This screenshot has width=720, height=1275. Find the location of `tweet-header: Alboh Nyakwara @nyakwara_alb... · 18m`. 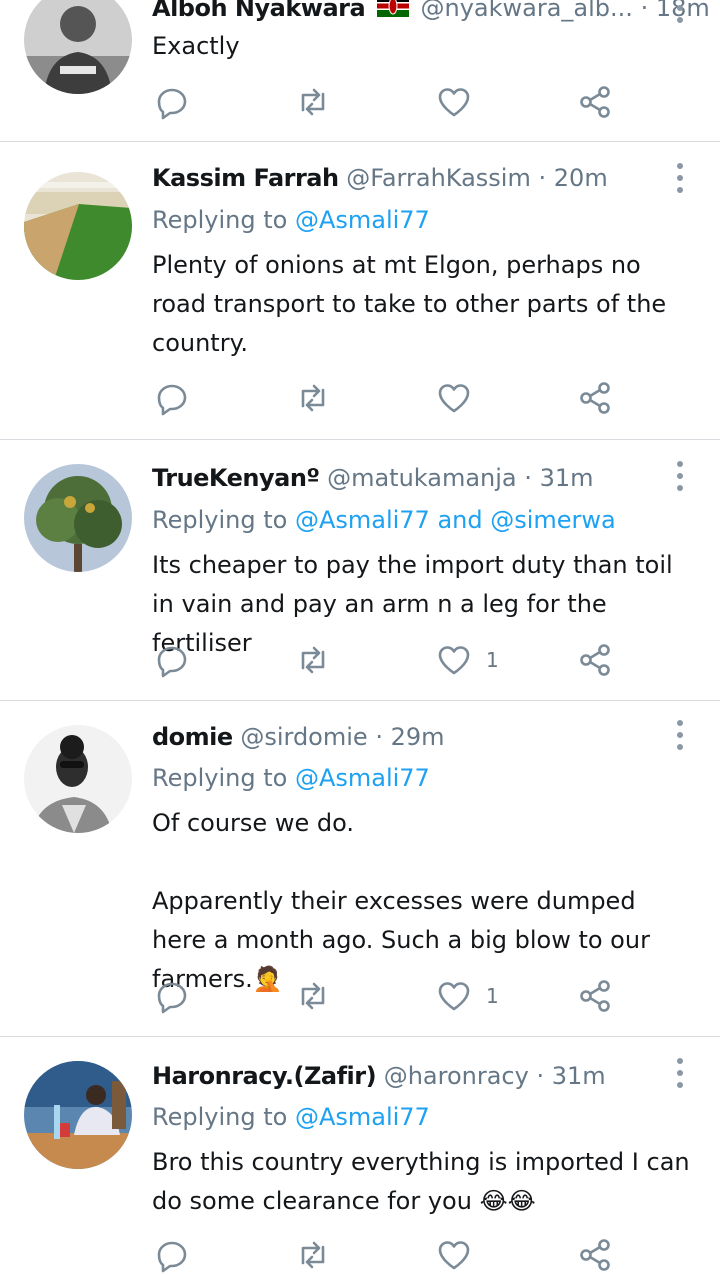

tweet-header: Alboh Nyakwara @nyakwara_alb... · 18m is located at coordinates (431, 14).